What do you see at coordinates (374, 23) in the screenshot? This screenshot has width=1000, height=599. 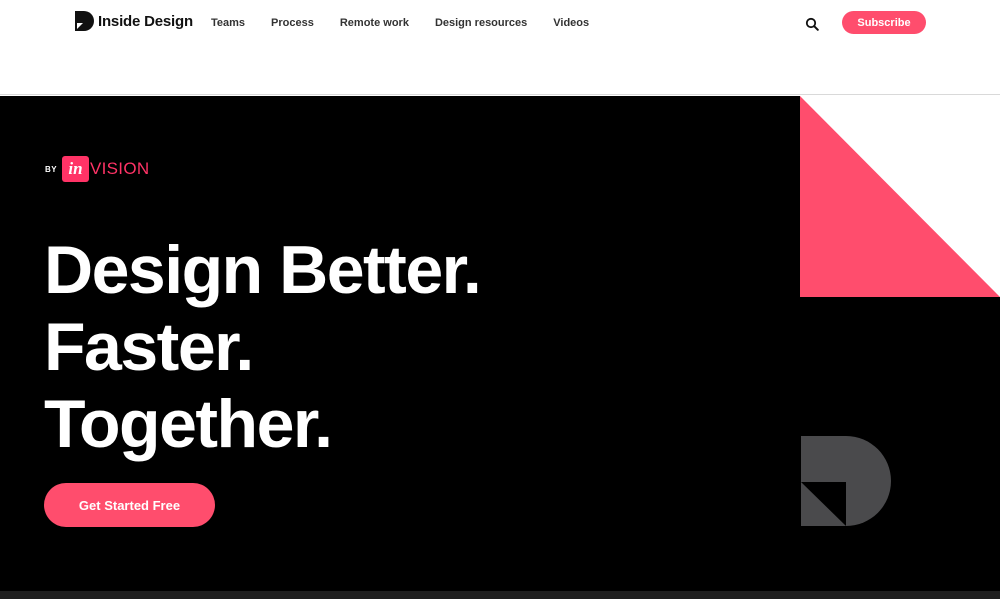 I see `nav-item-remote-work: Remote work` at bounding box center [374, 23].